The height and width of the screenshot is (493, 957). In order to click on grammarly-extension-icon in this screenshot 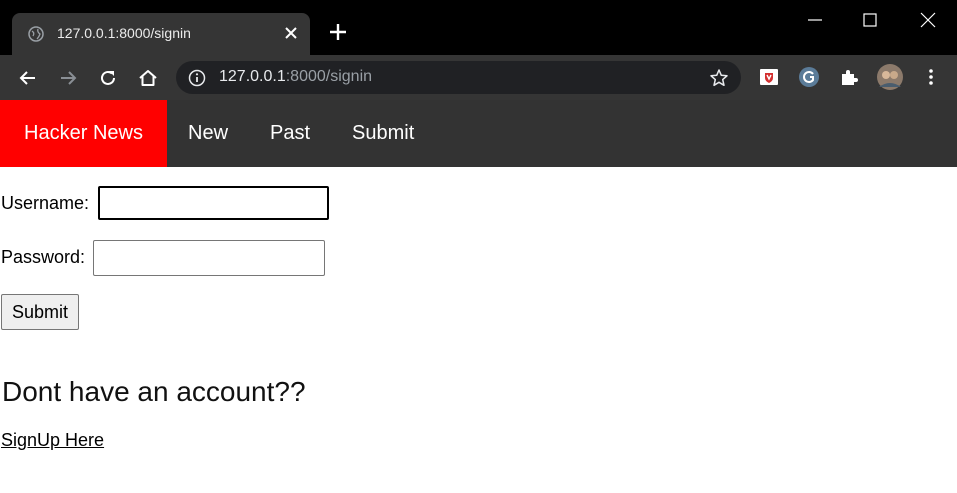, I will do `click(809, 77)`.